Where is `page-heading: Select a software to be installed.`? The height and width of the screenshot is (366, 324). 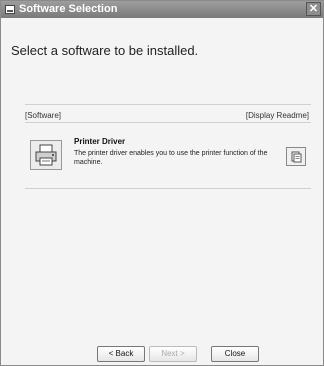
page-heading: Select a software to be installed. is located at coordinates (105, 50).